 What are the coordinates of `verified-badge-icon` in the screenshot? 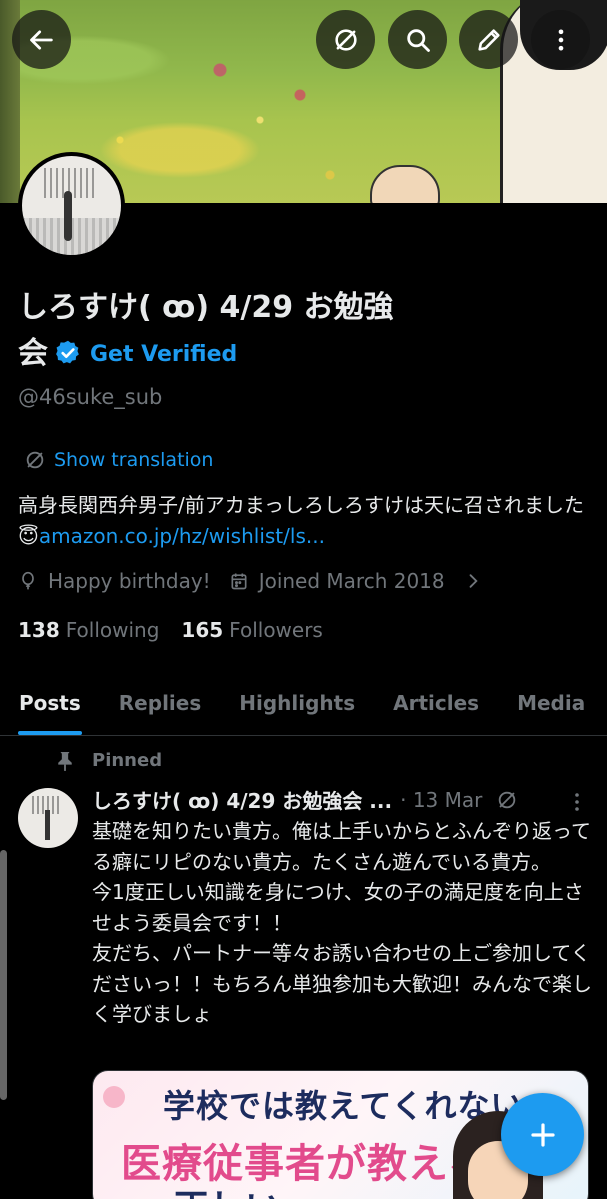 It's located at (67, 352).